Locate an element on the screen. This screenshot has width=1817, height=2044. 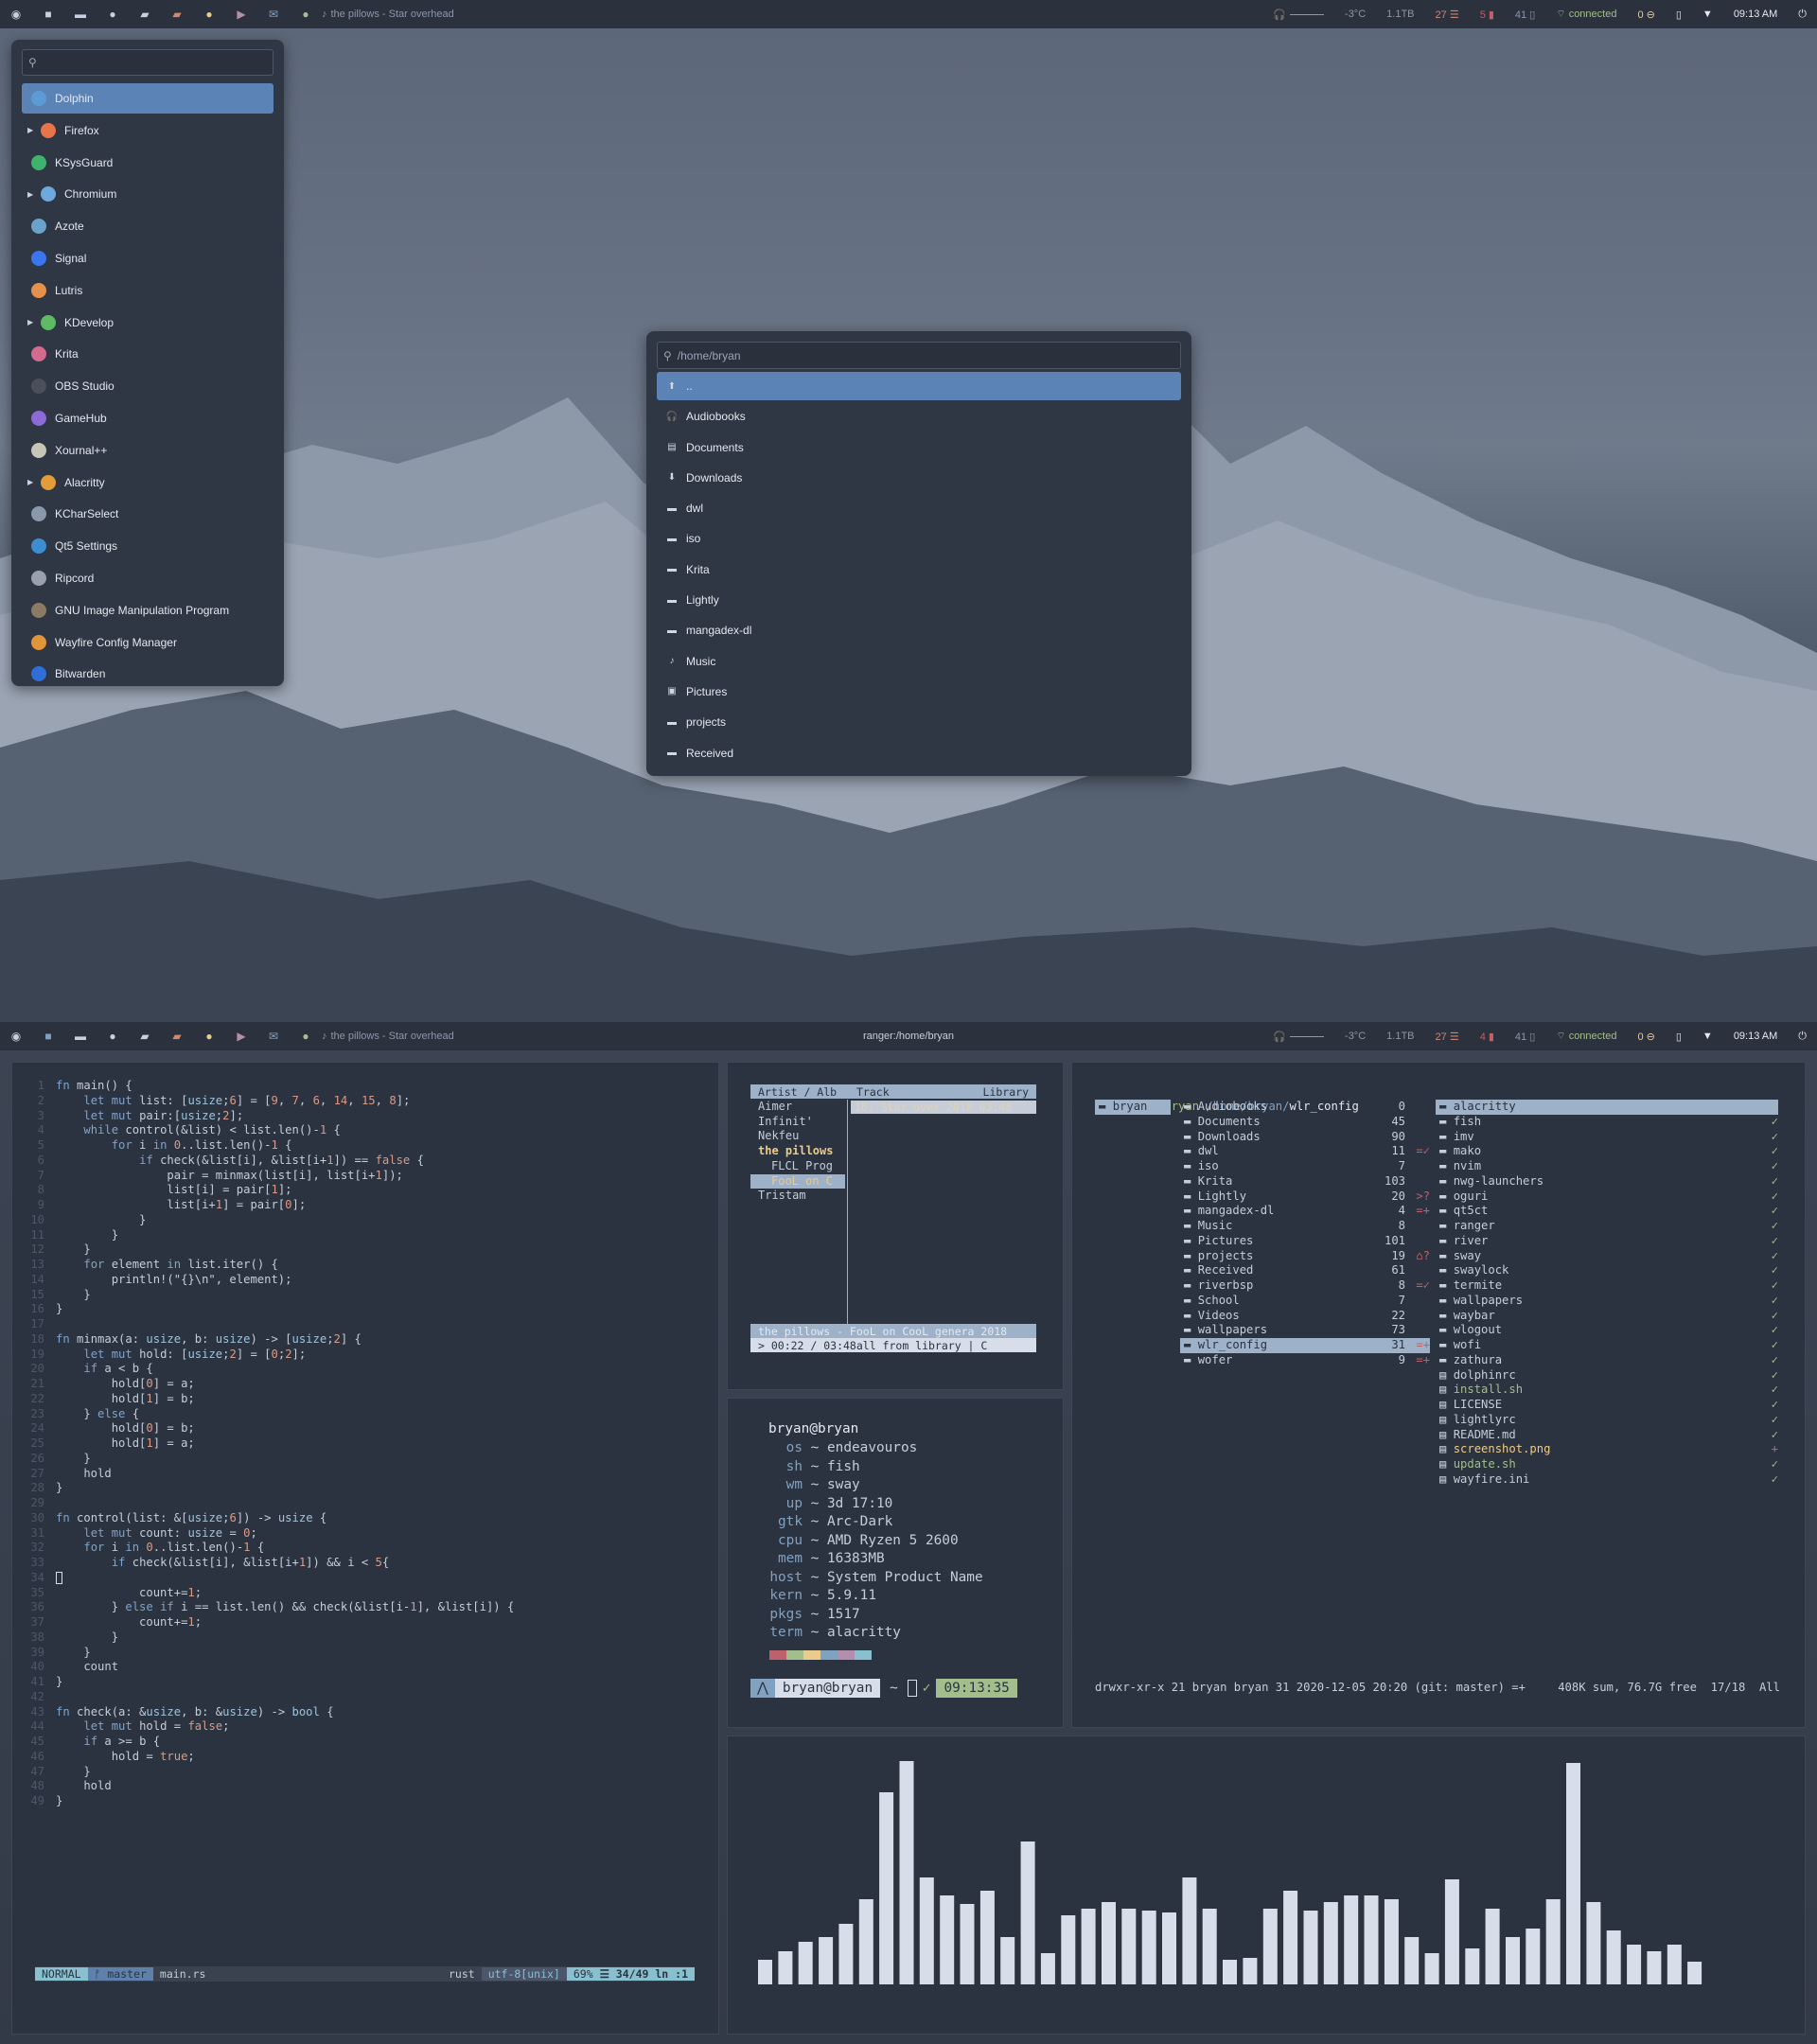
display-icon: ▯ is located at coordinates (1679, 15).